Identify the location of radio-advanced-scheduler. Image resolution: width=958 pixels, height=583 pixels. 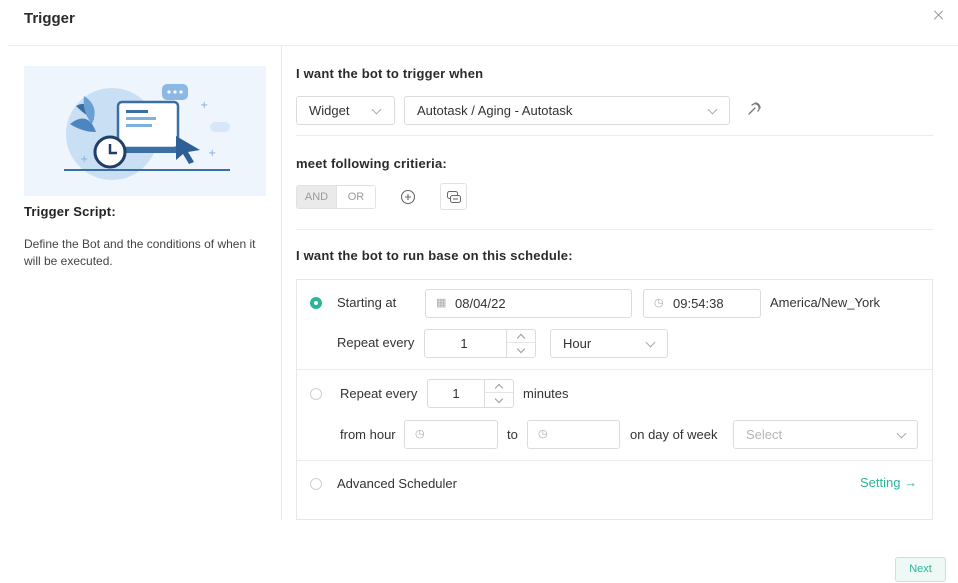
(316, 484).